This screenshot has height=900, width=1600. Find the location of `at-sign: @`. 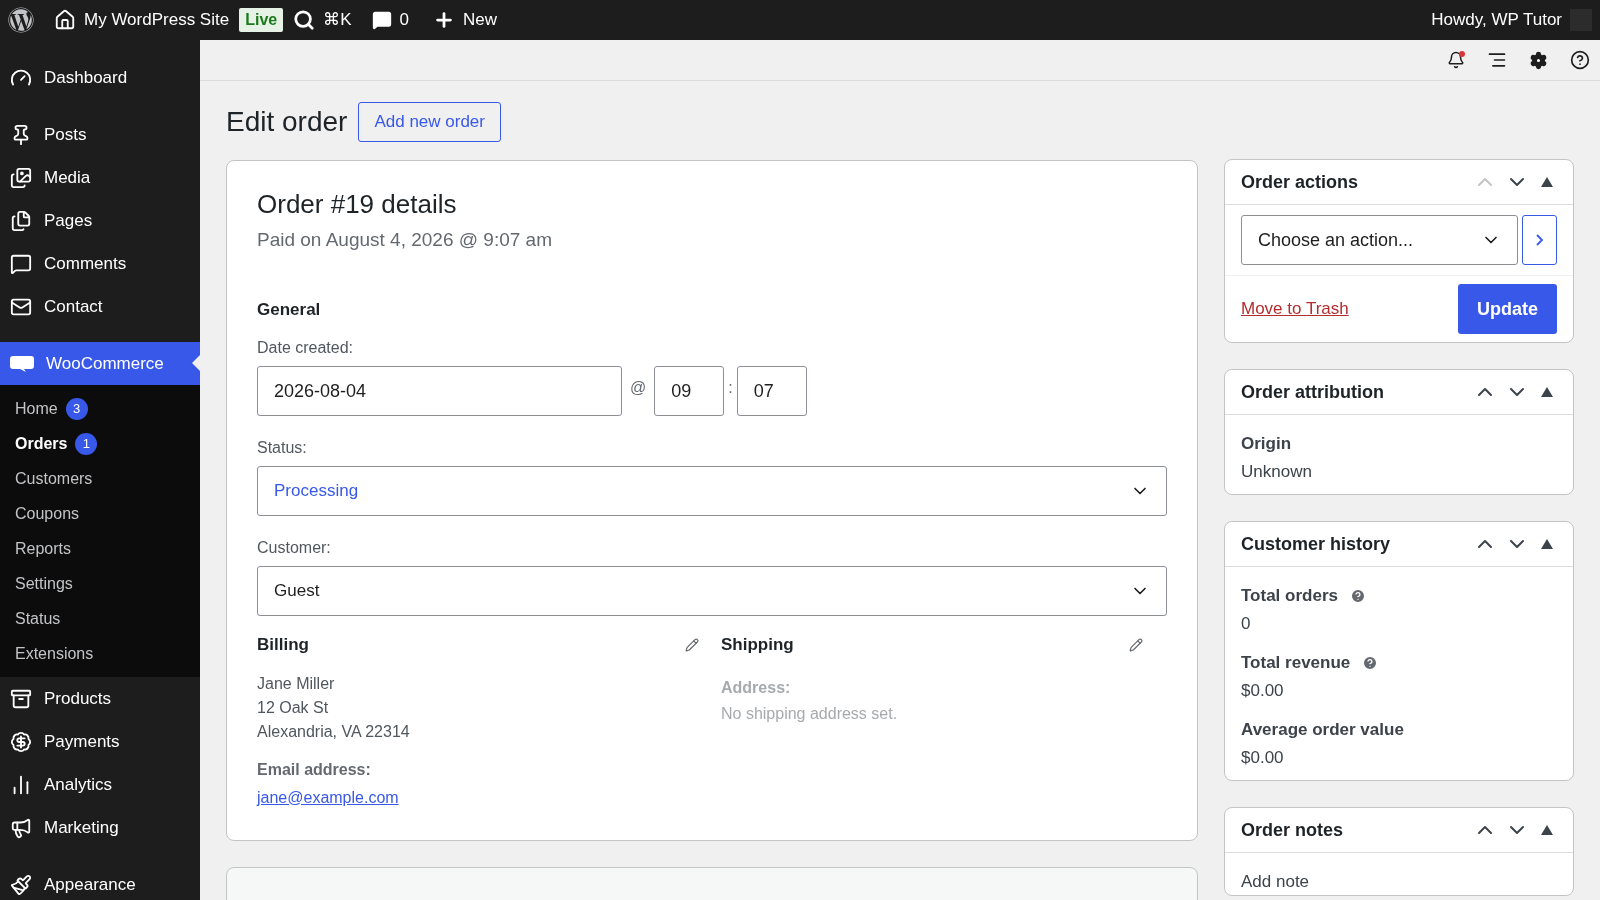

at-sign: @ is located at coordinates (638, 388).